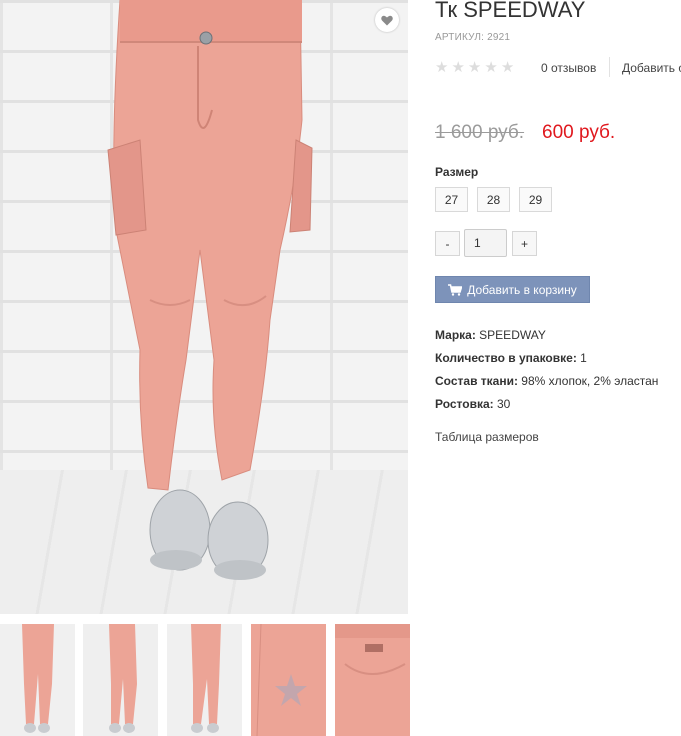 The height and width of the screenshot is (736, 681). I want to click on product-sku: АРТИКУЛ: 2921, so click(473, 37).